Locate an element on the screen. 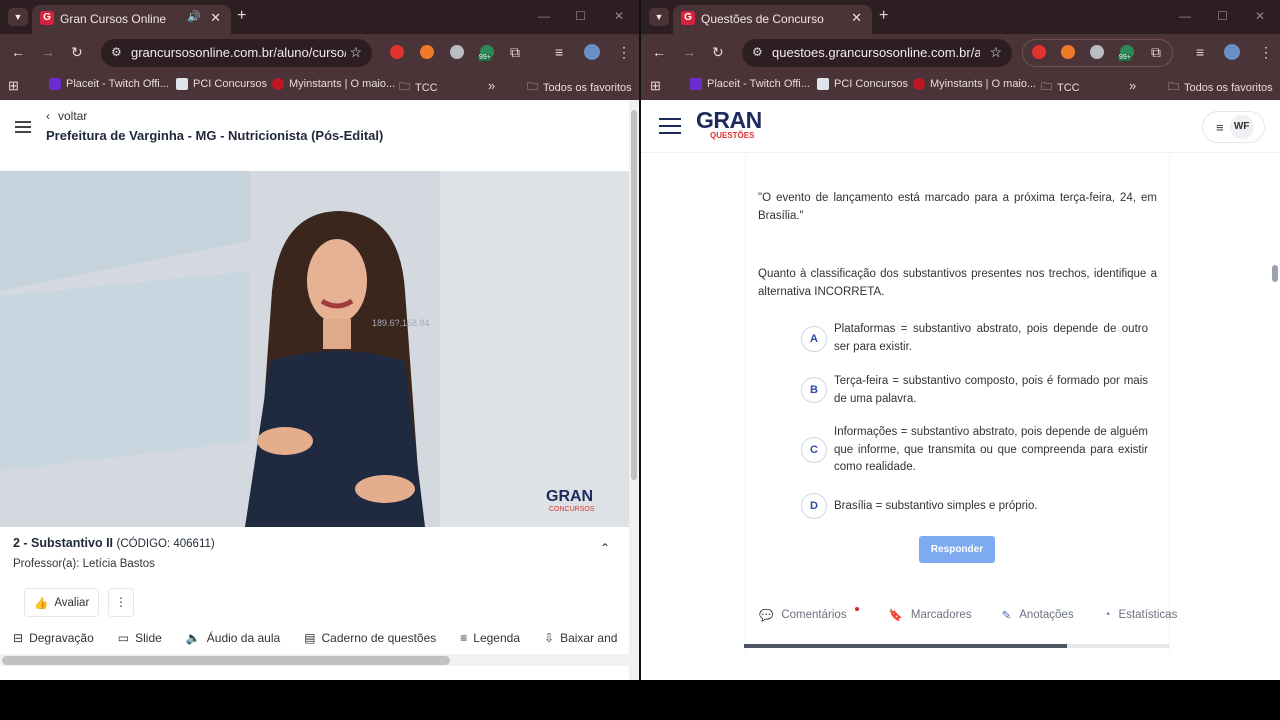 This screenshot has height=720, width=1280. notification-dot is located at coordinates (856, 609).